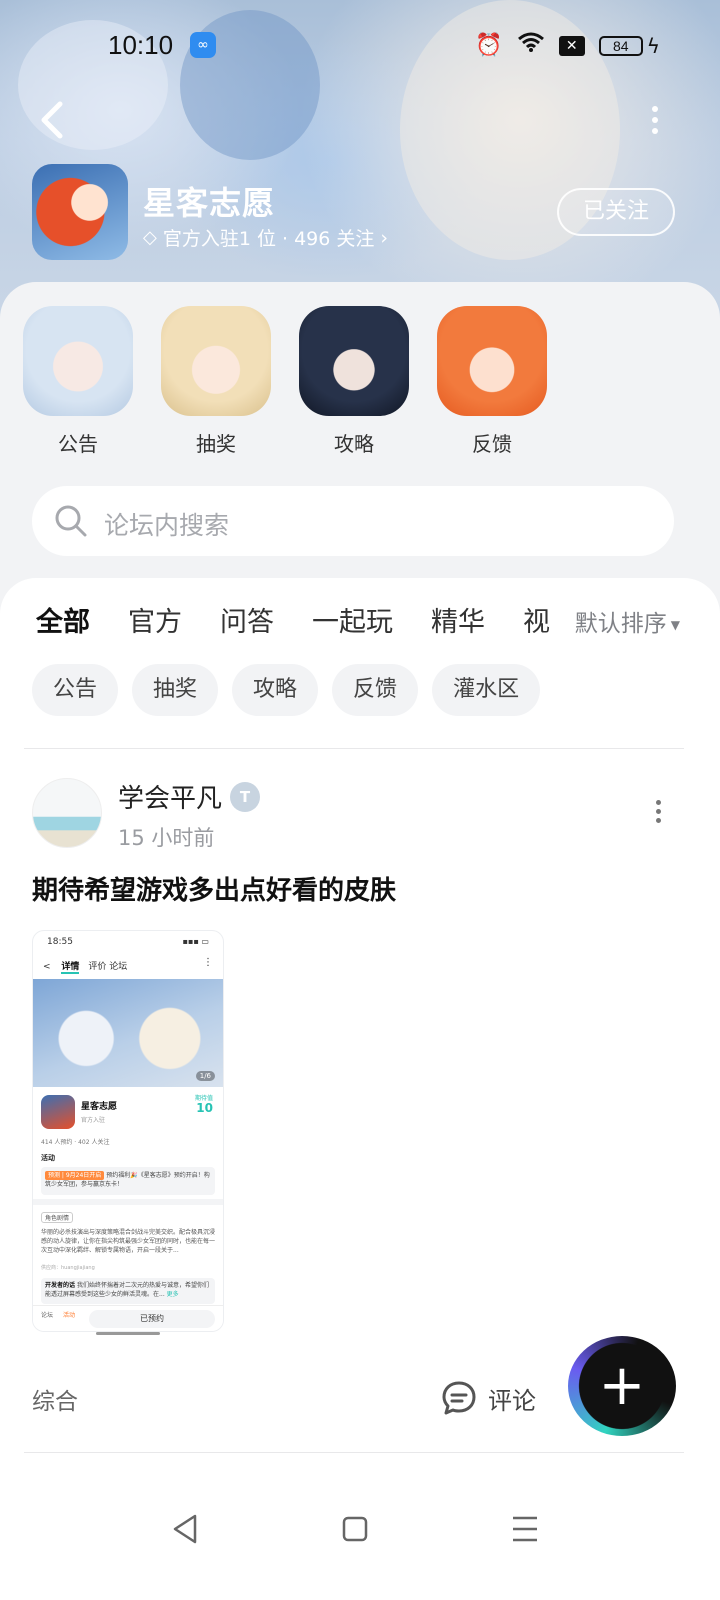  What do you see at coordinates (489, 45) in the screenshot?
I see `alarm-icon: ⏰` at bounding box center [489, 45].